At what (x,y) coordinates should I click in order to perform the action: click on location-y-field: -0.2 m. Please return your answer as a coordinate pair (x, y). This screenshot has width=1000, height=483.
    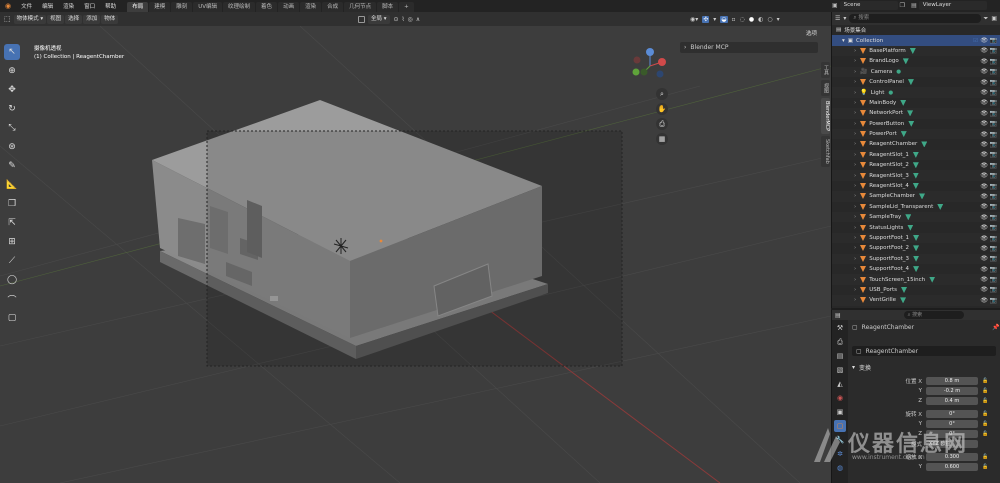
    Looking at the image, I should click on (952, 391).